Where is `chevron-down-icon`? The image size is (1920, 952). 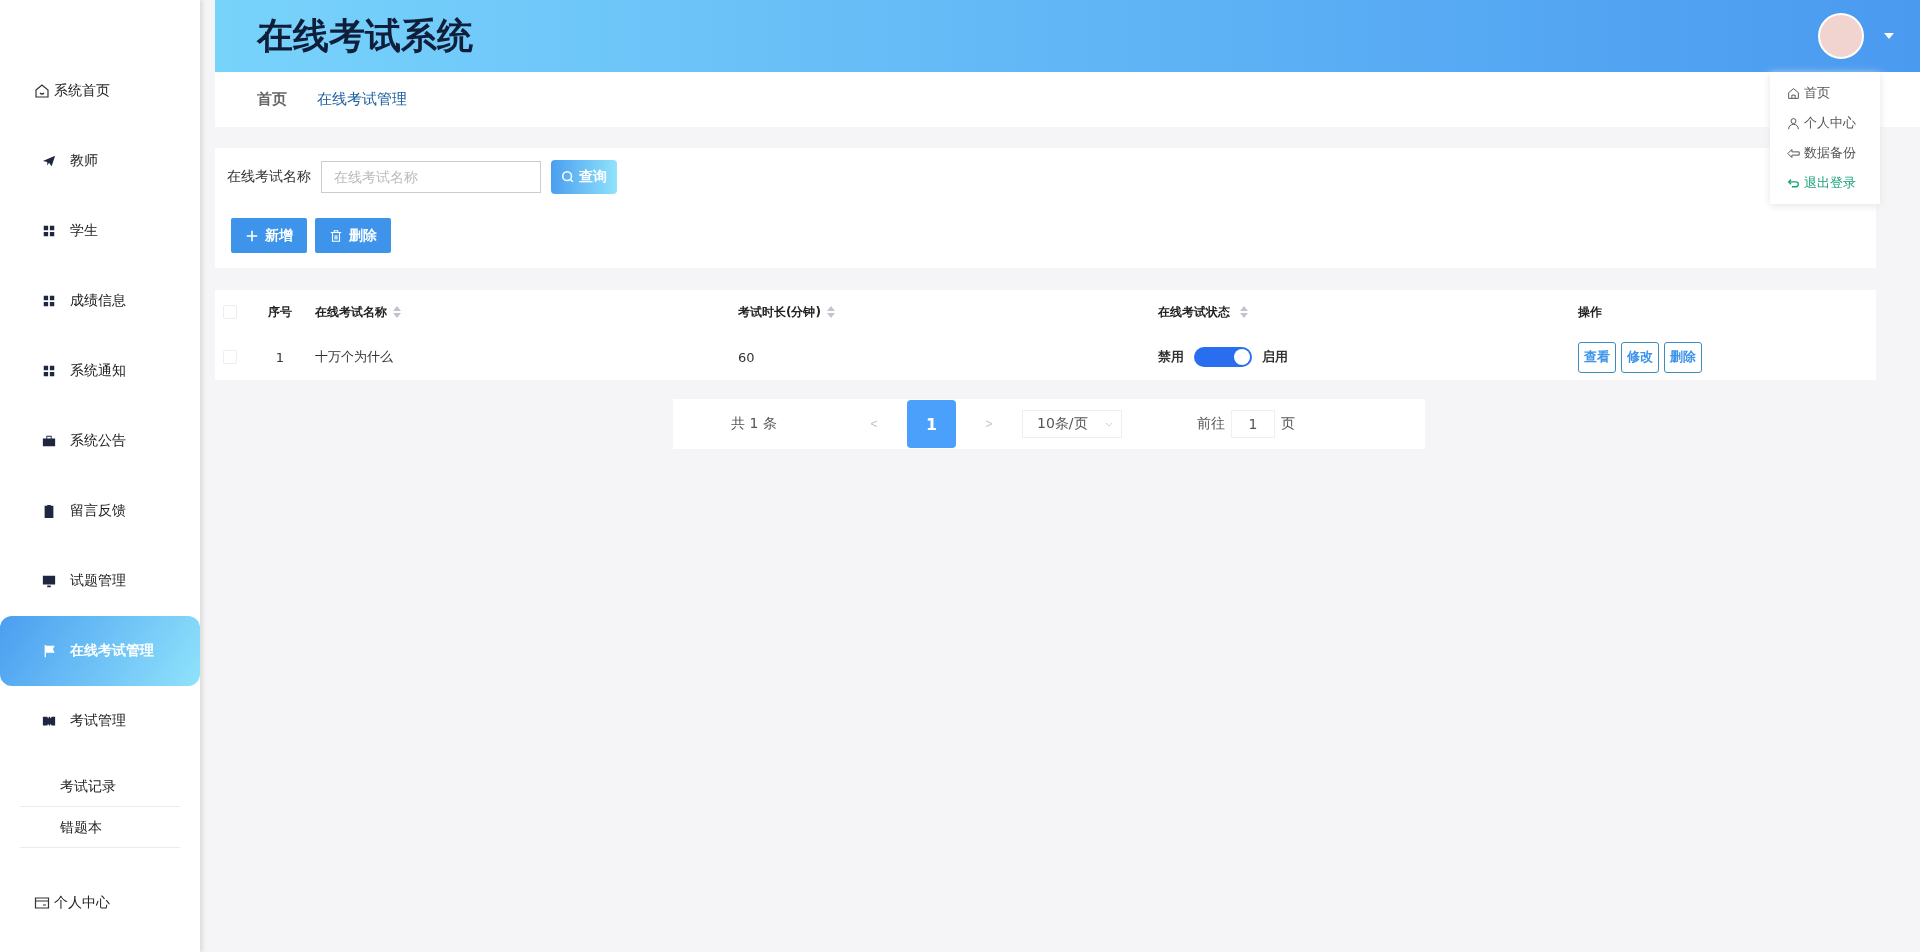
chevron-down-icon is located at coordinates (1109, 424).